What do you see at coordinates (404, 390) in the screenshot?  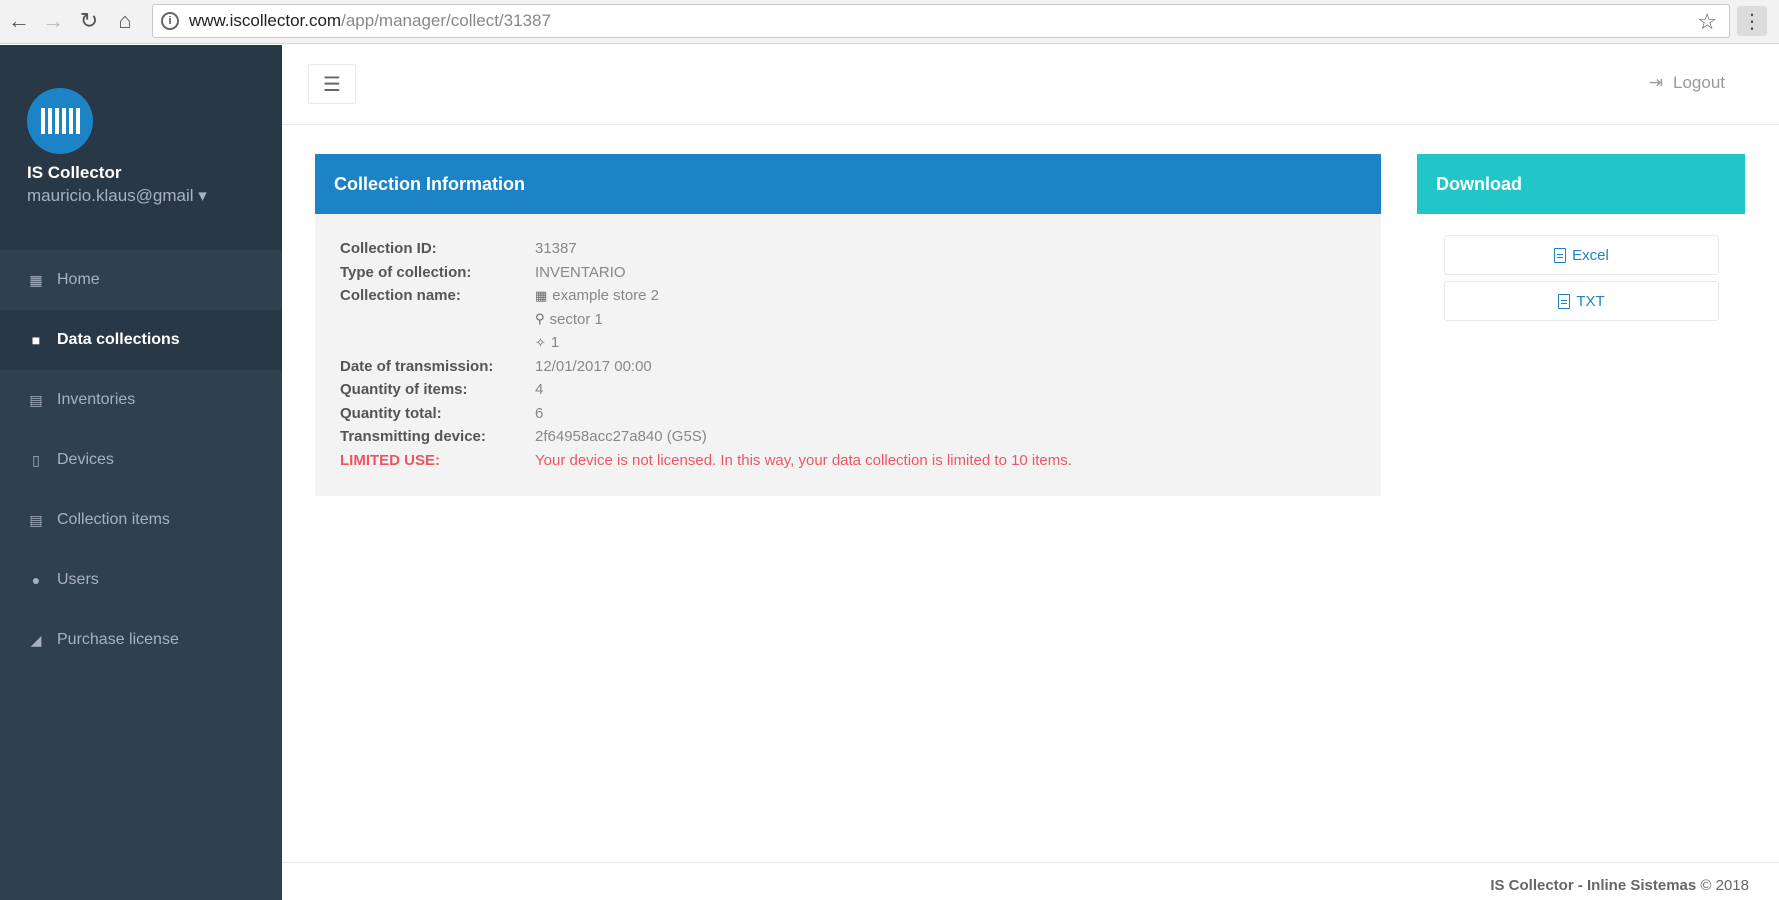 I see `field-label: Quantity of items:` at bounding box center [404, 390].